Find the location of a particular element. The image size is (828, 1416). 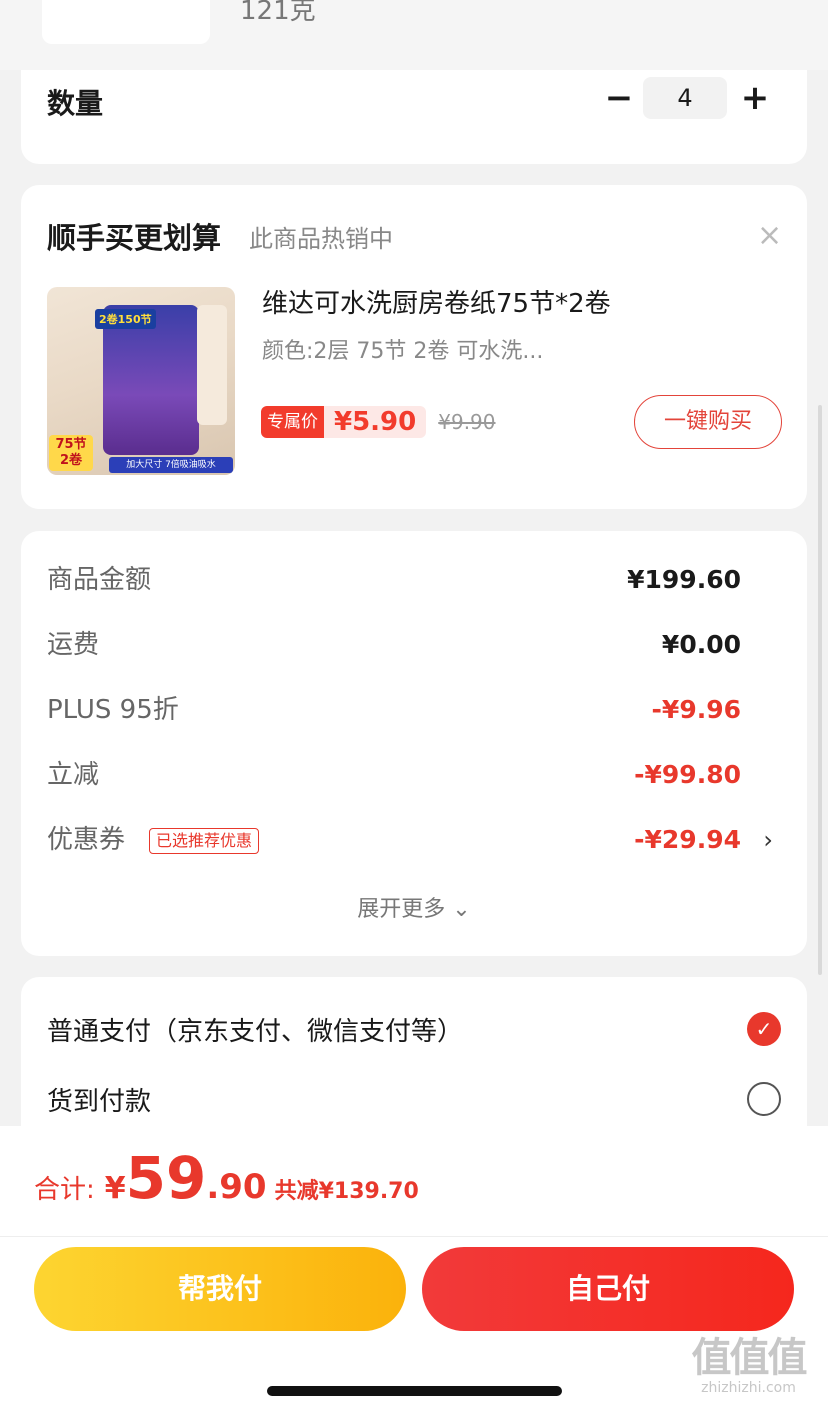

summary-row-label: 商品金额 is located at coordinates (99, 580).